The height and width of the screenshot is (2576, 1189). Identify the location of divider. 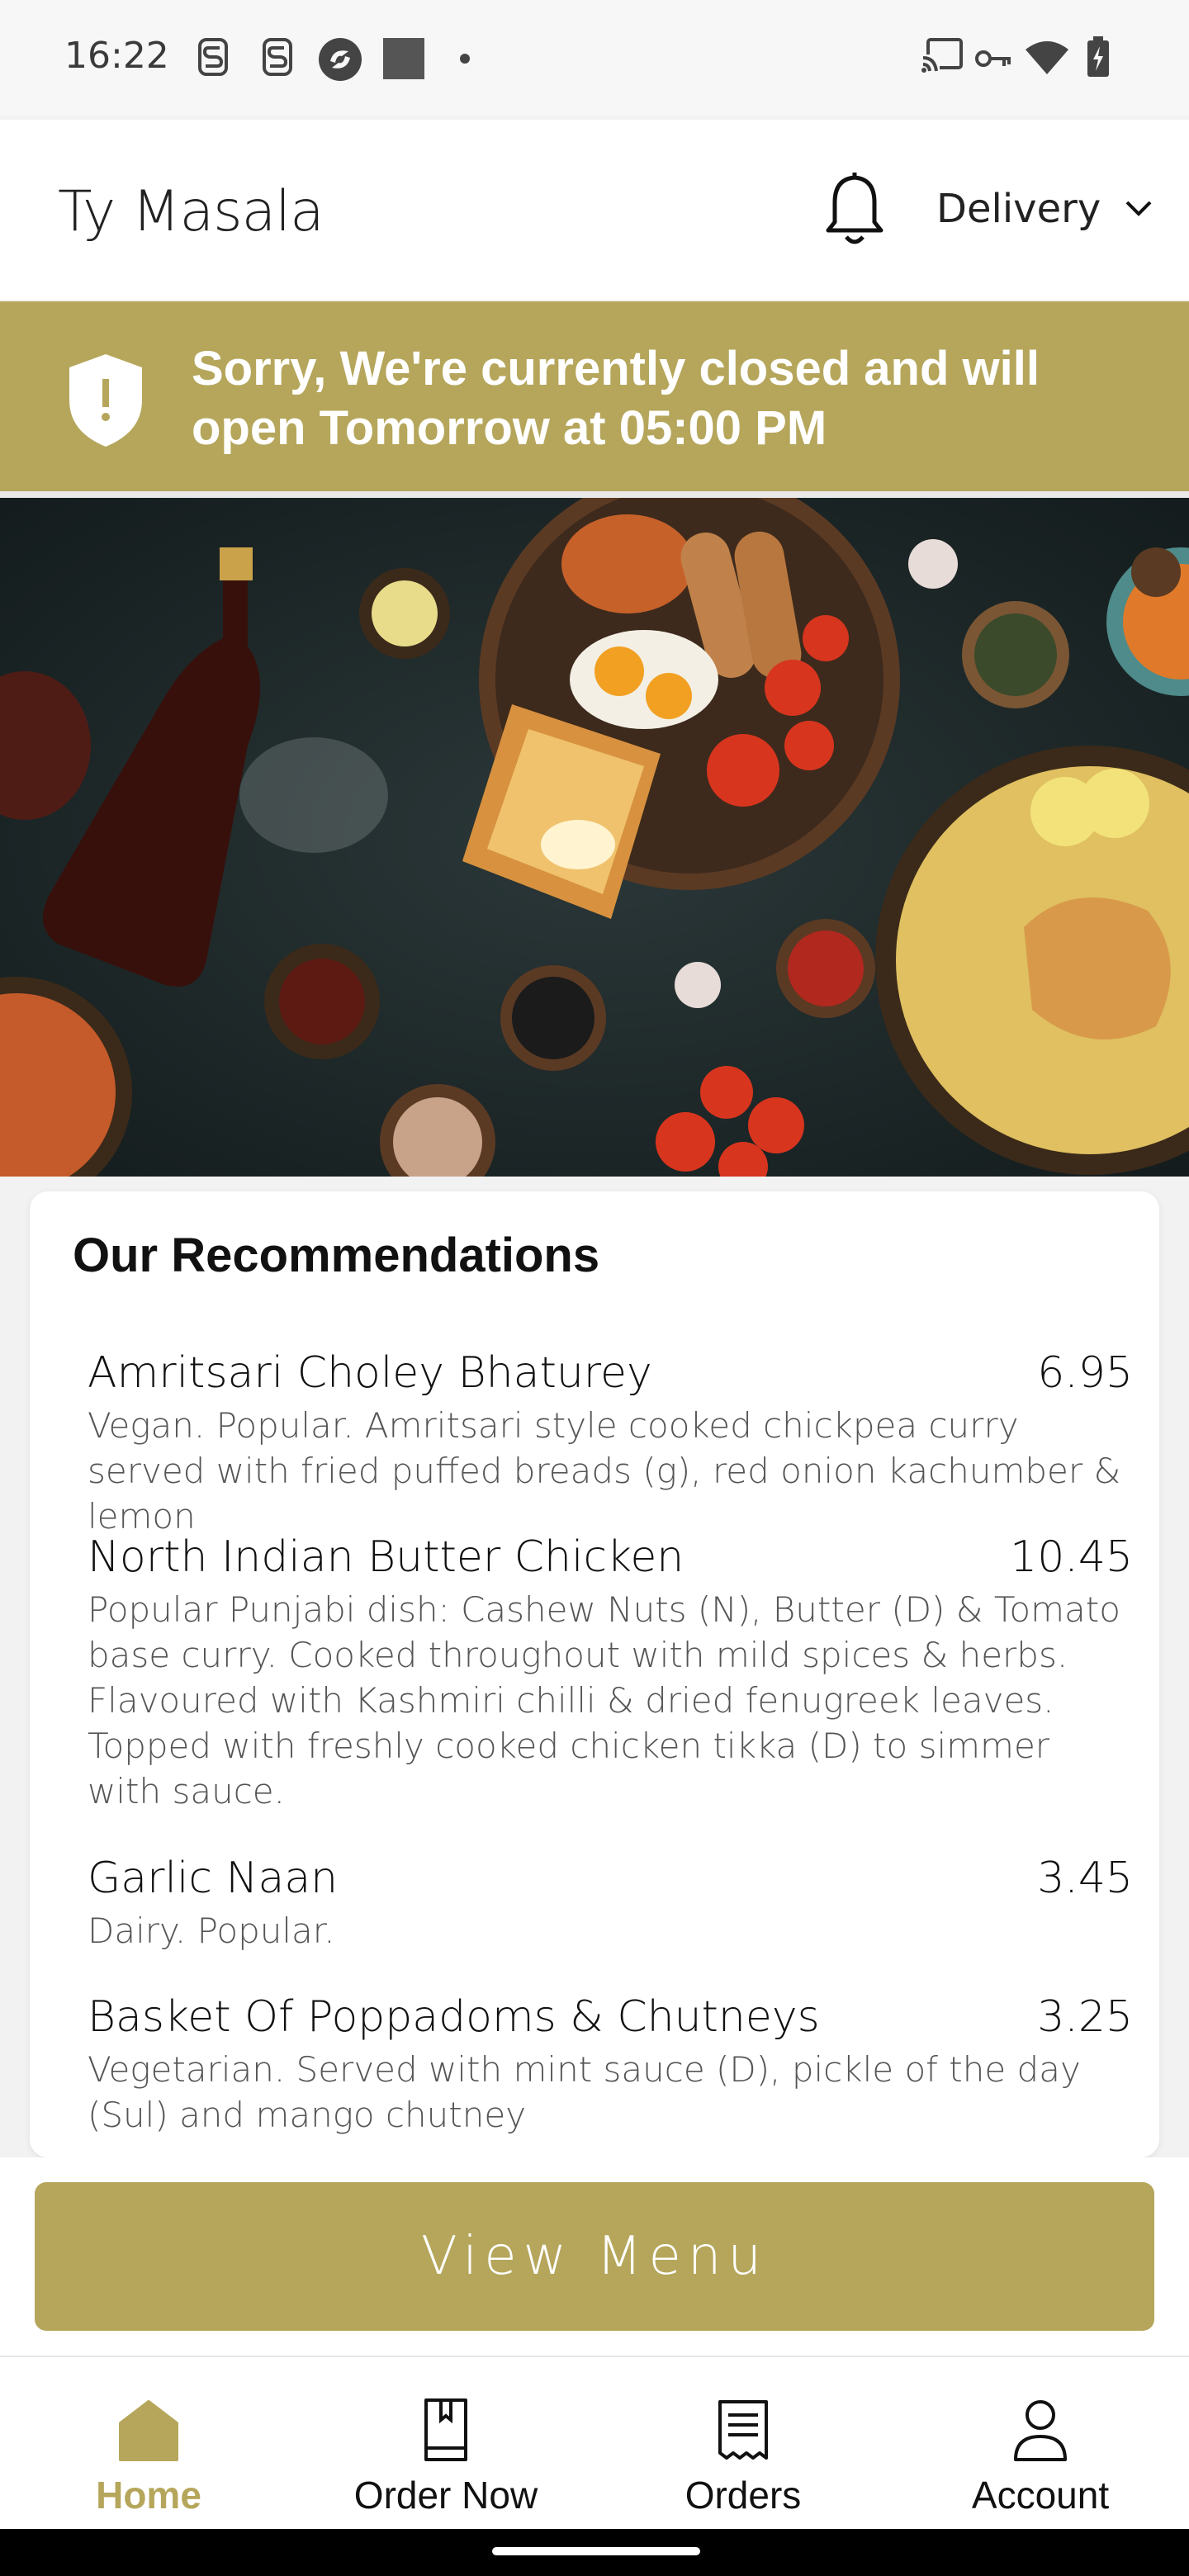
(594, 494).